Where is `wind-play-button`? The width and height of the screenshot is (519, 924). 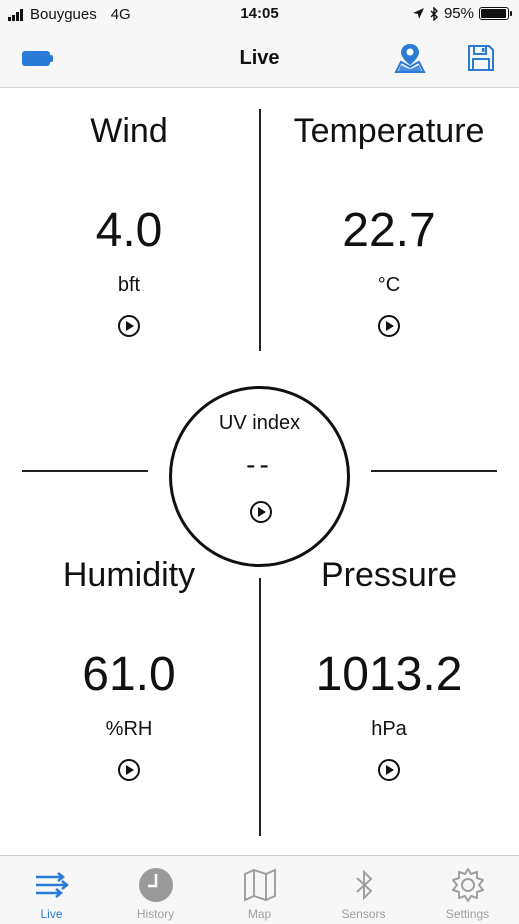 wind-play-button is located at coordinates (129, 326).